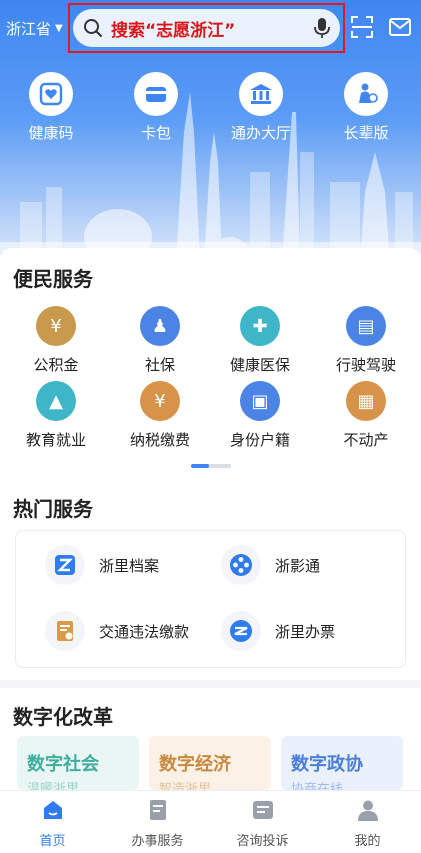 This screenshot has height=853, width=421. Describe the element at coordinates (366, 440) in the screenshot. I see `convenience-item-label: 不动产` at that location.